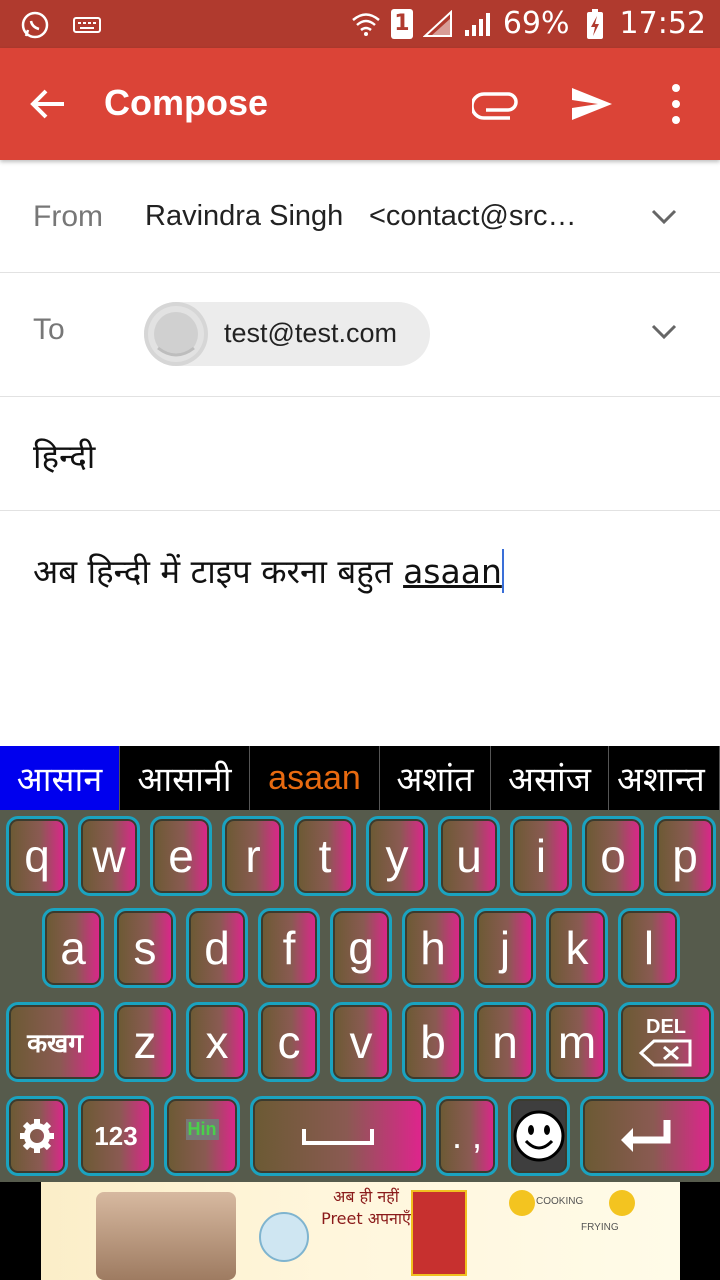 Image resolution: width=720 pixels, height=1280 pixels. Describe the element at coordinates (109, 856) in the screenshot. I see `key-w: w` at that location.